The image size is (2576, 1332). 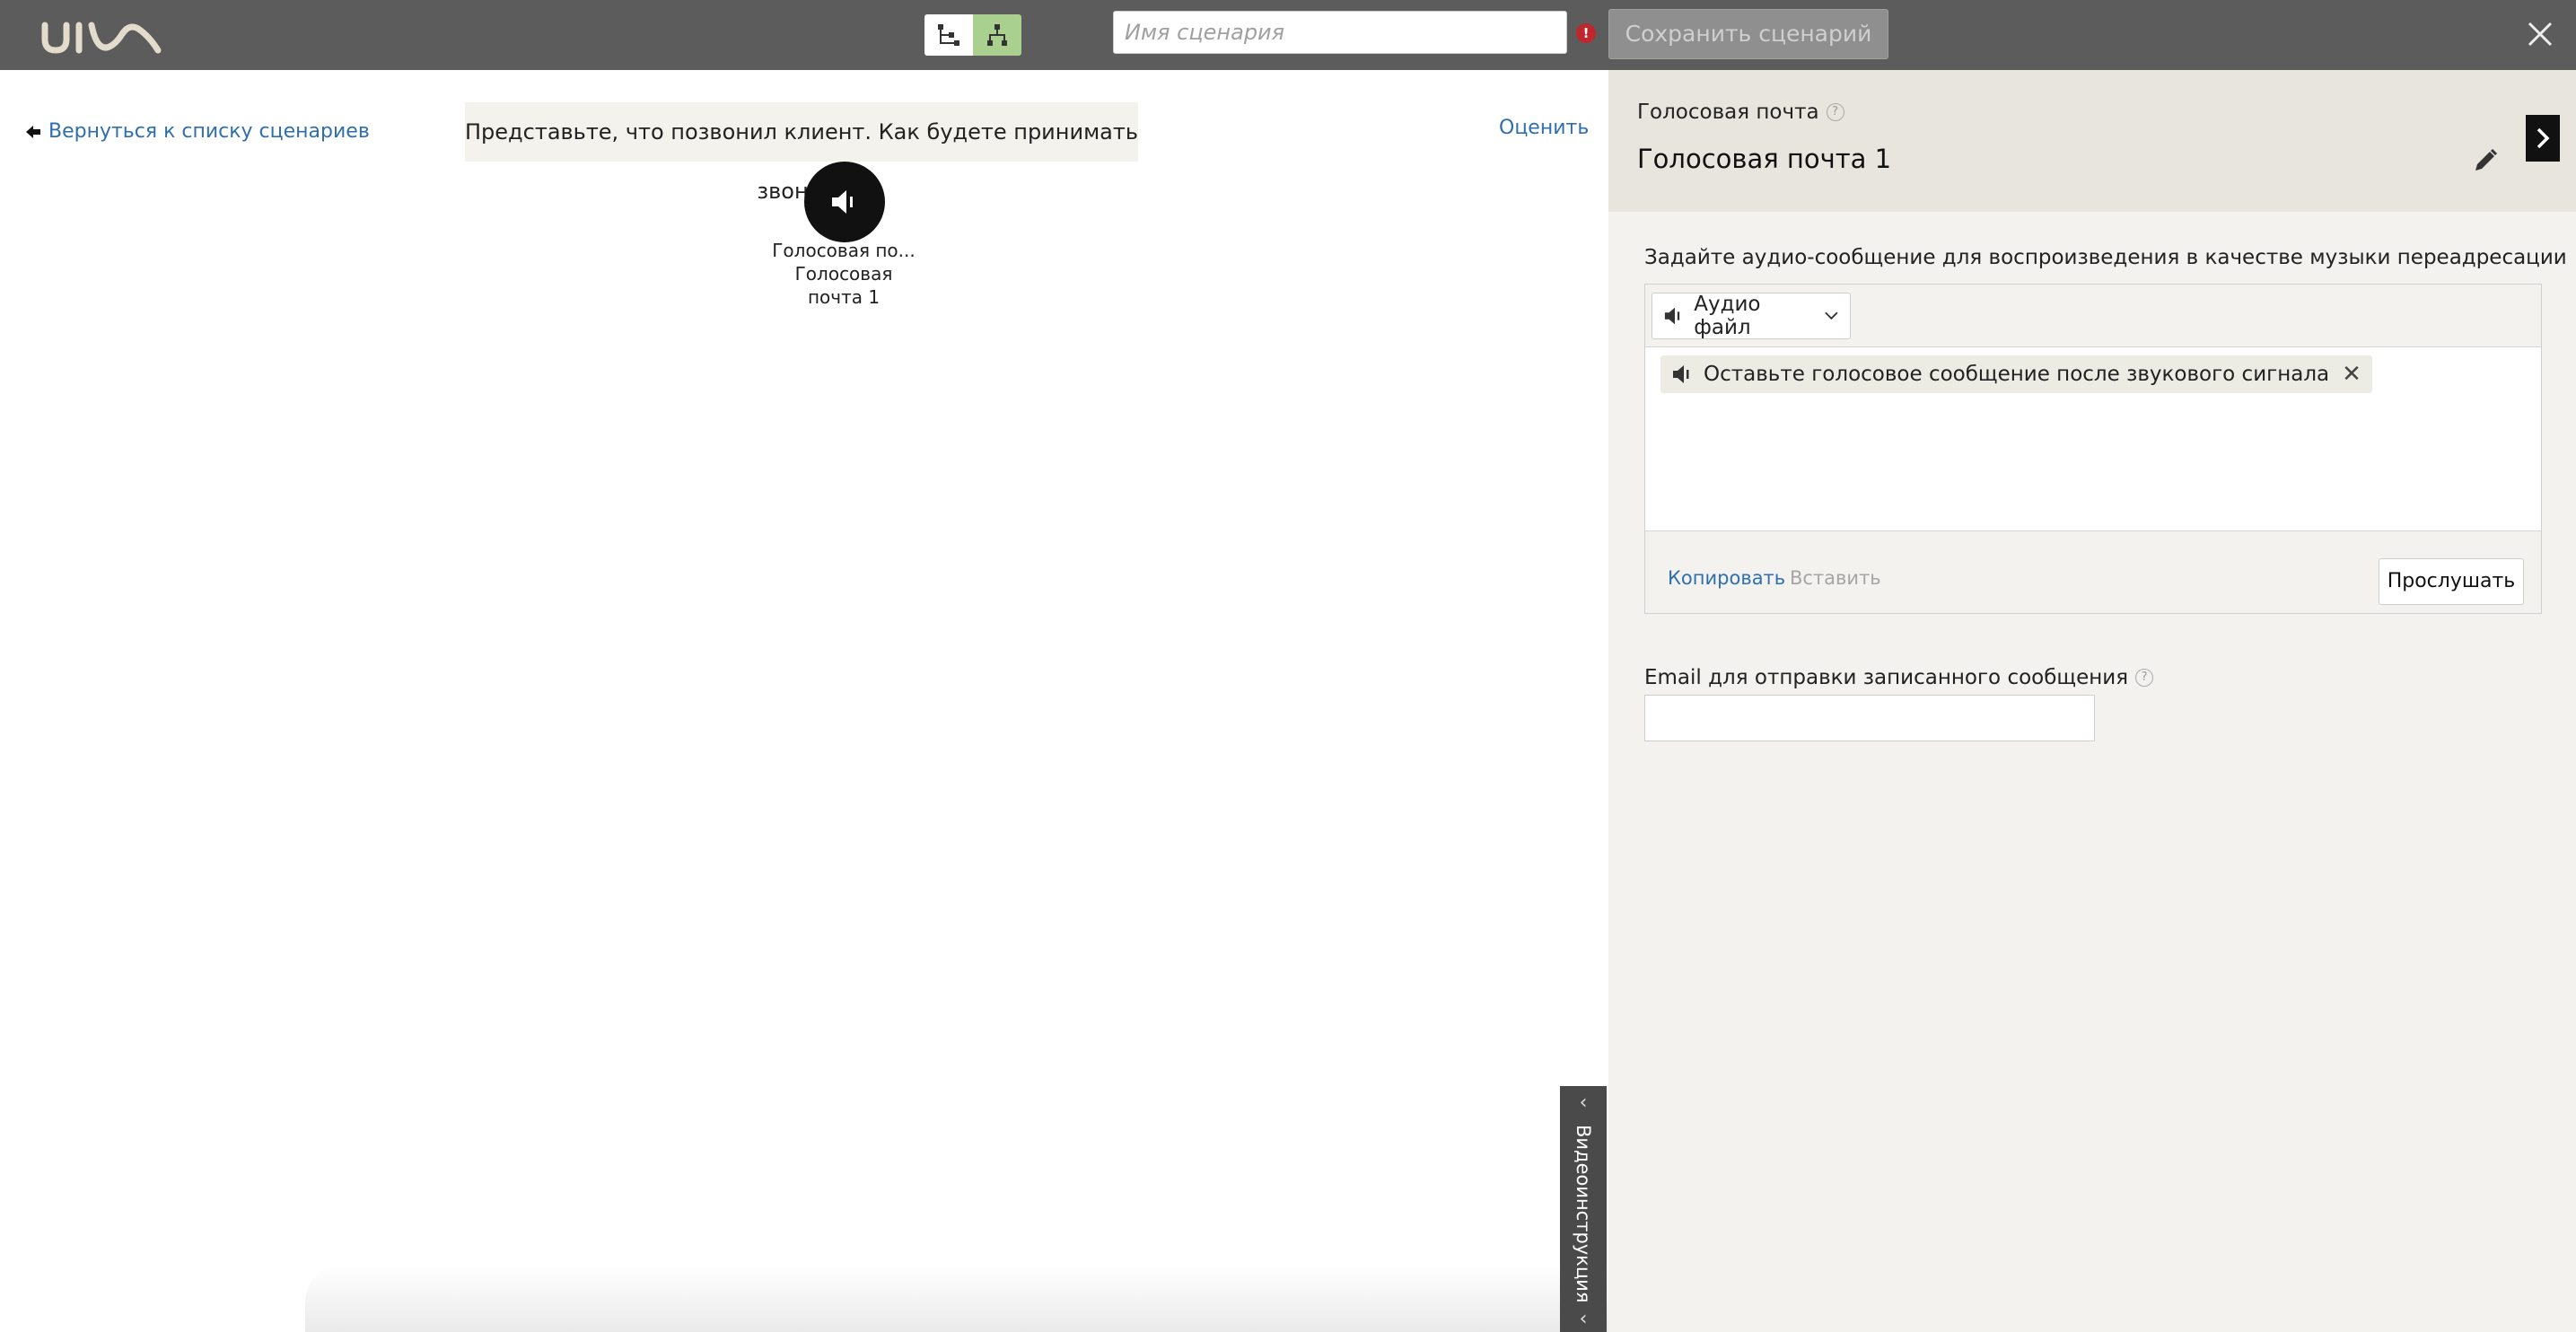 What do you see at coordinates (1726, 578) in the screenshot?
I see `copy-link: Копировать` at bounding box center [1726, 578].